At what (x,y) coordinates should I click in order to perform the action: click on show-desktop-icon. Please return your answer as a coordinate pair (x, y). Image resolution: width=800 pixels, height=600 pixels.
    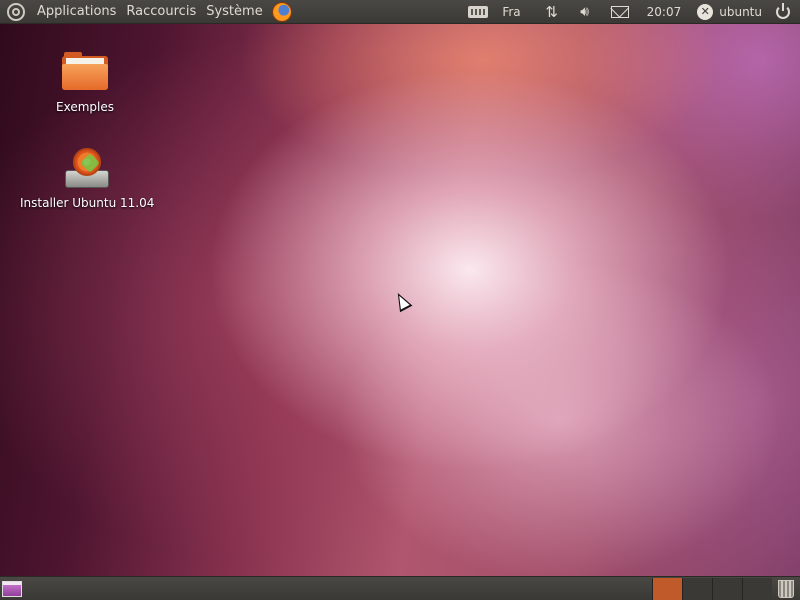
    Looking at the image, I should click on (12, 588).